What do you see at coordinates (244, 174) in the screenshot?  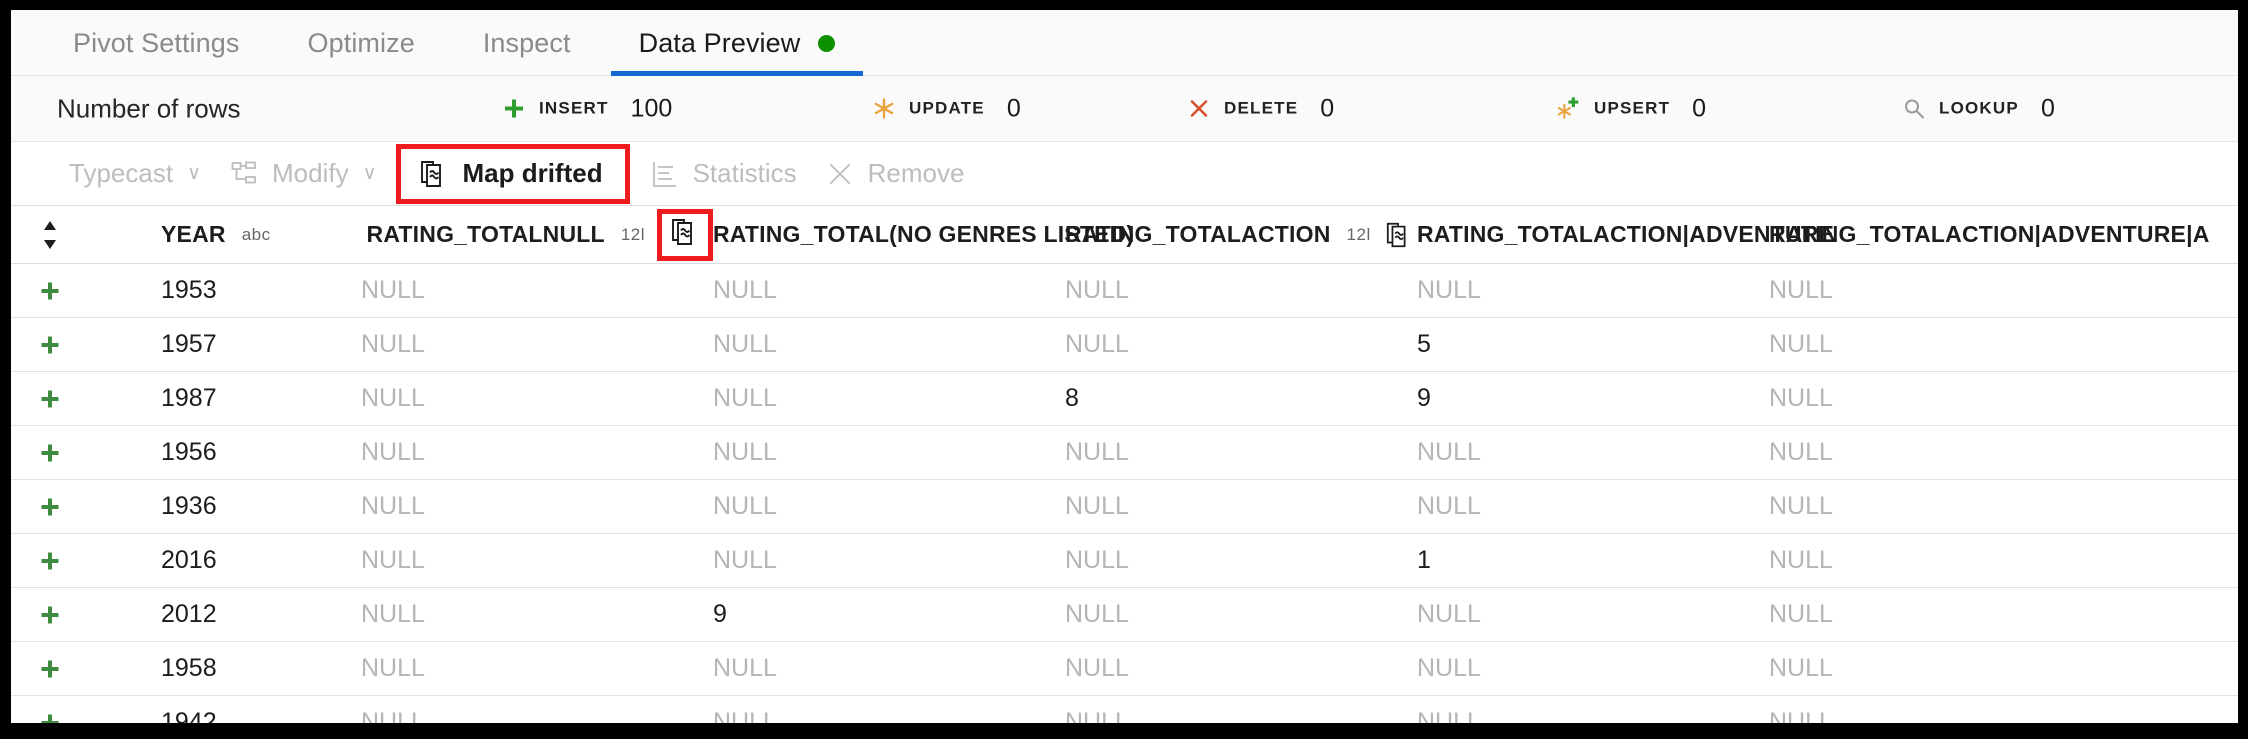 I see `modify-icon` at bounding box center [244, 174].